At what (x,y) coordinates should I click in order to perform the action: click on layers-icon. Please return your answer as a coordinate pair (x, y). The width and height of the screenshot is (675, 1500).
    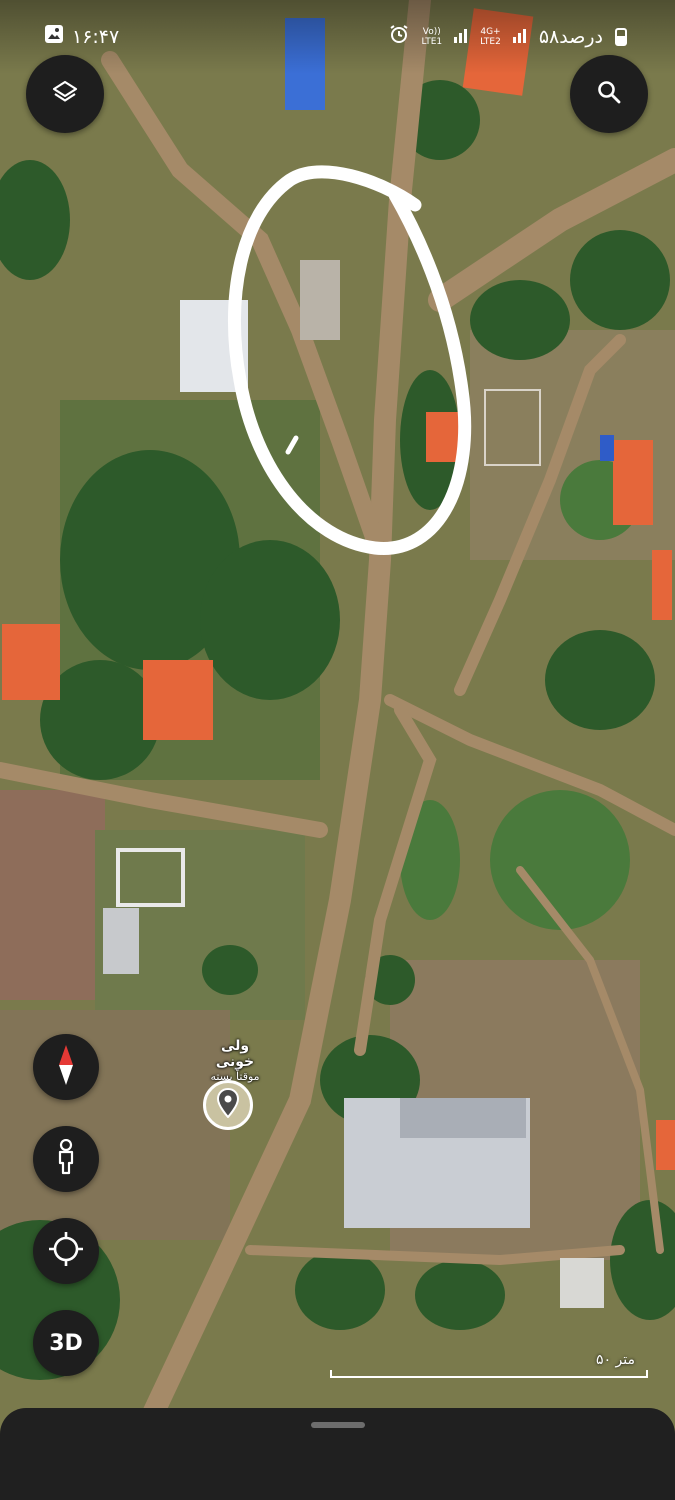
    Looking at the image, I should click on (65, 94).